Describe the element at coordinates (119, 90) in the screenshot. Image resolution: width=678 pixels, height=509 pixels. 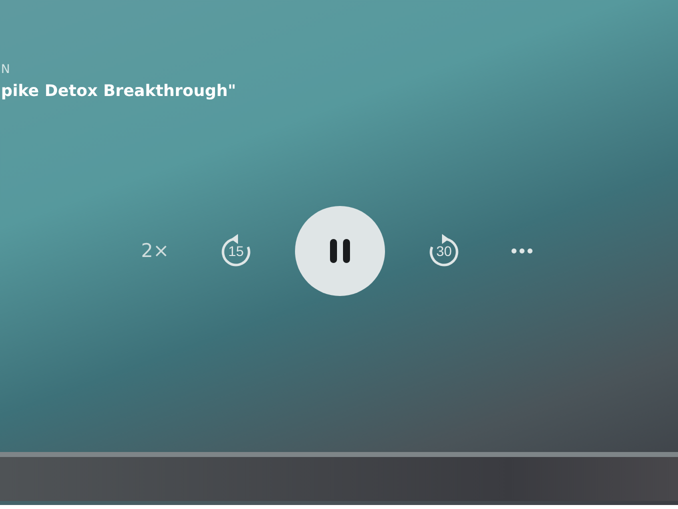
I see `episode-title: pike Detox Breakthrough"` at that location.